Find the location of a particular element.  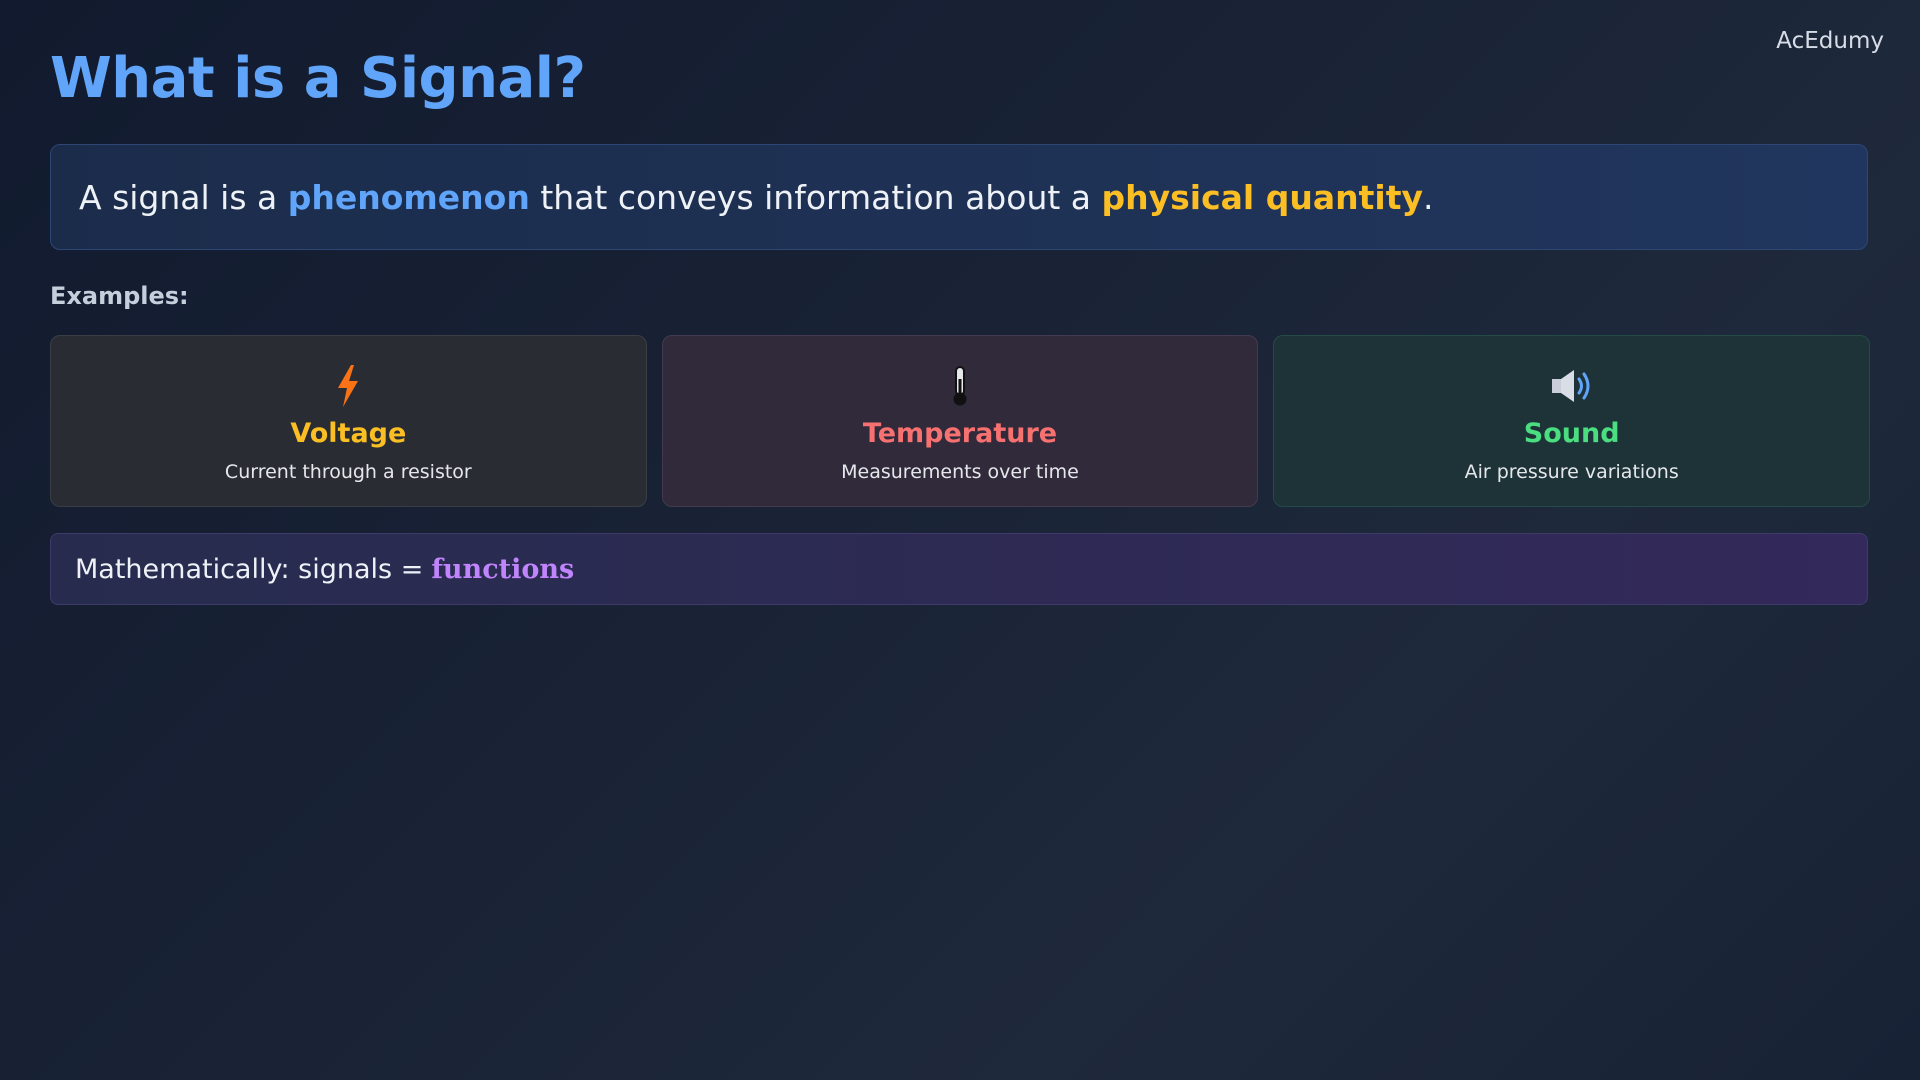

example-card-sound: Sound Air pressure variations is located at coordinates (1572, 421).